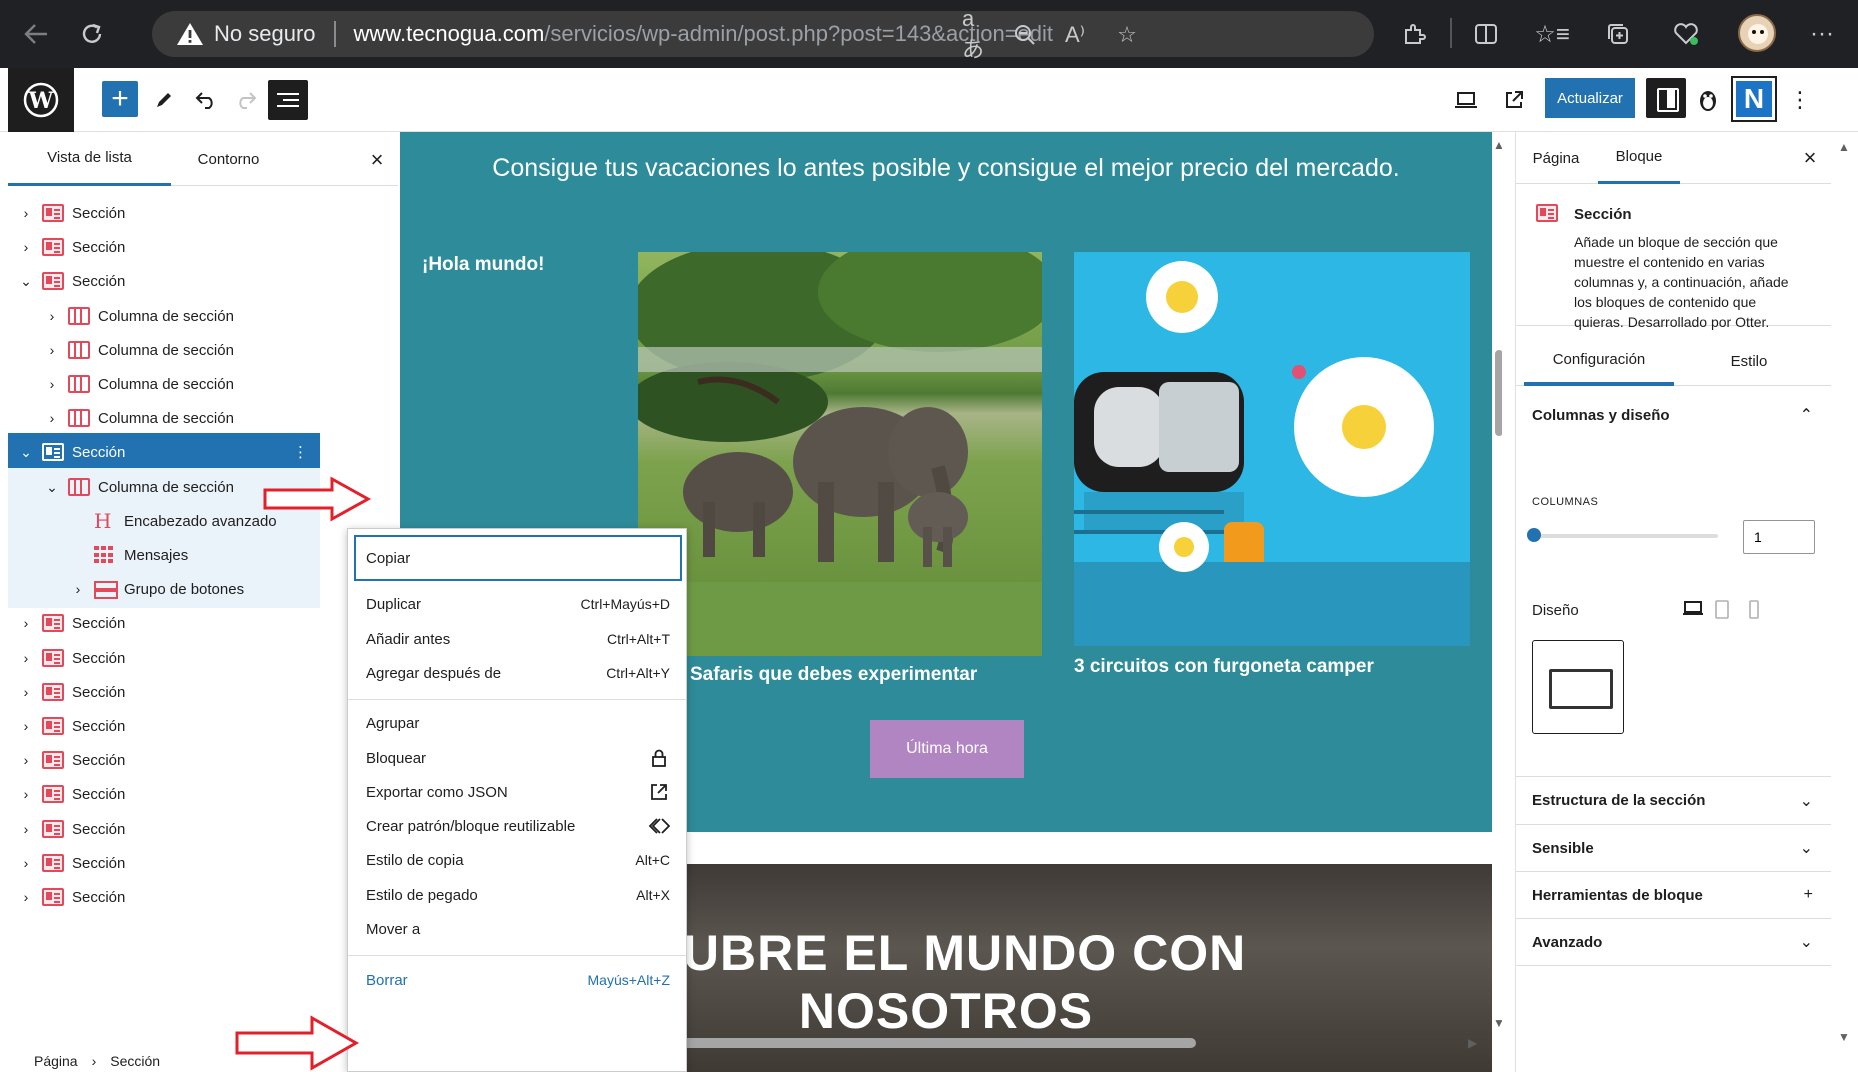 This screenshot has height=1072, width=1858. What do you see at coordinates (1673, 895) in the screenshot?
I see `panel-block-tools: Herramientas de bloque +` at bounding box center [1673, 895].